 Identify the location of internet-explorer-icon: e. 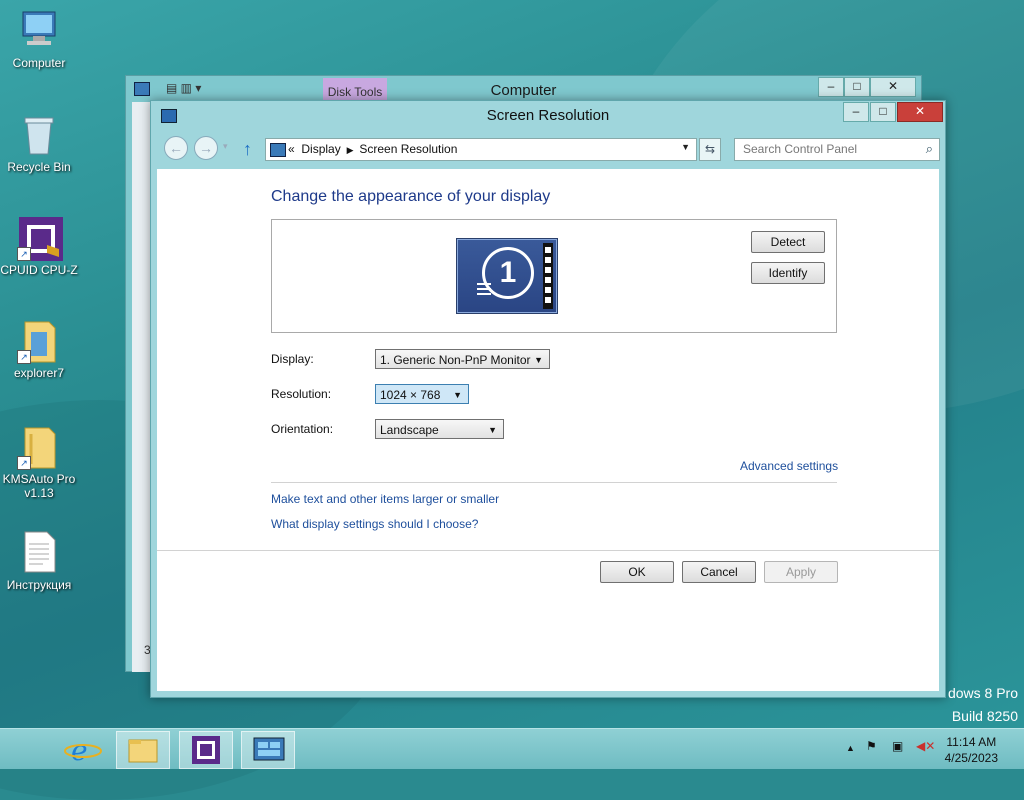
(83, 750).